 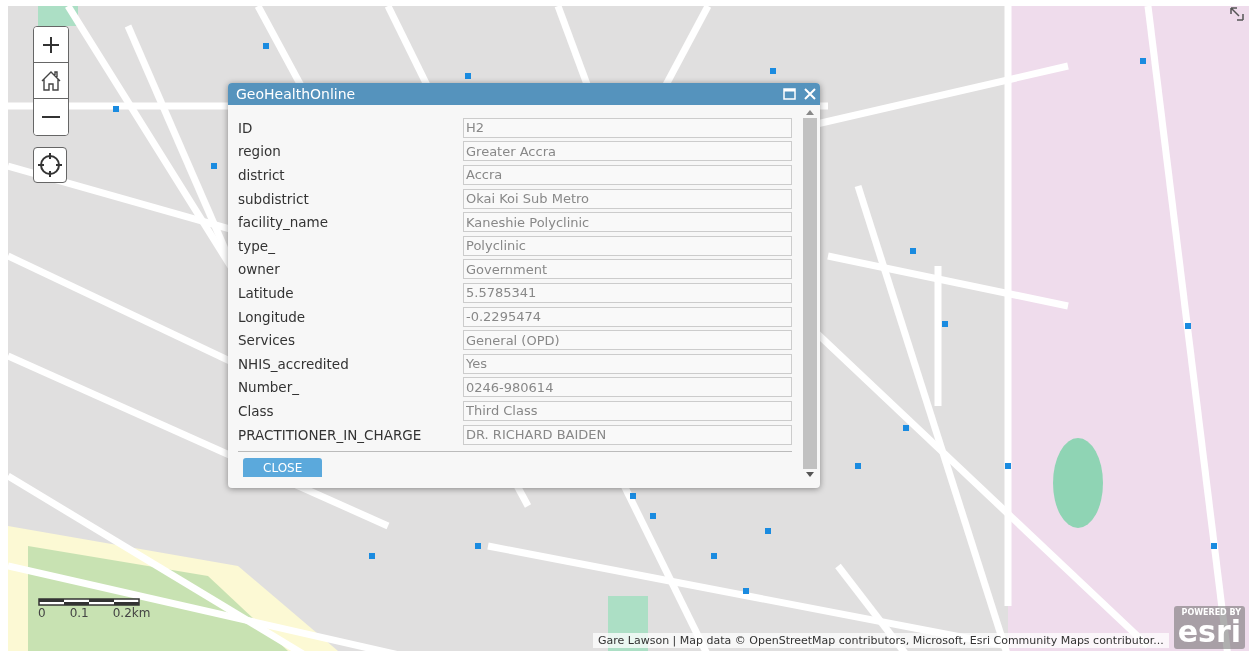 I want to click on attribute-field: Accra, so click(x=627, y=175).